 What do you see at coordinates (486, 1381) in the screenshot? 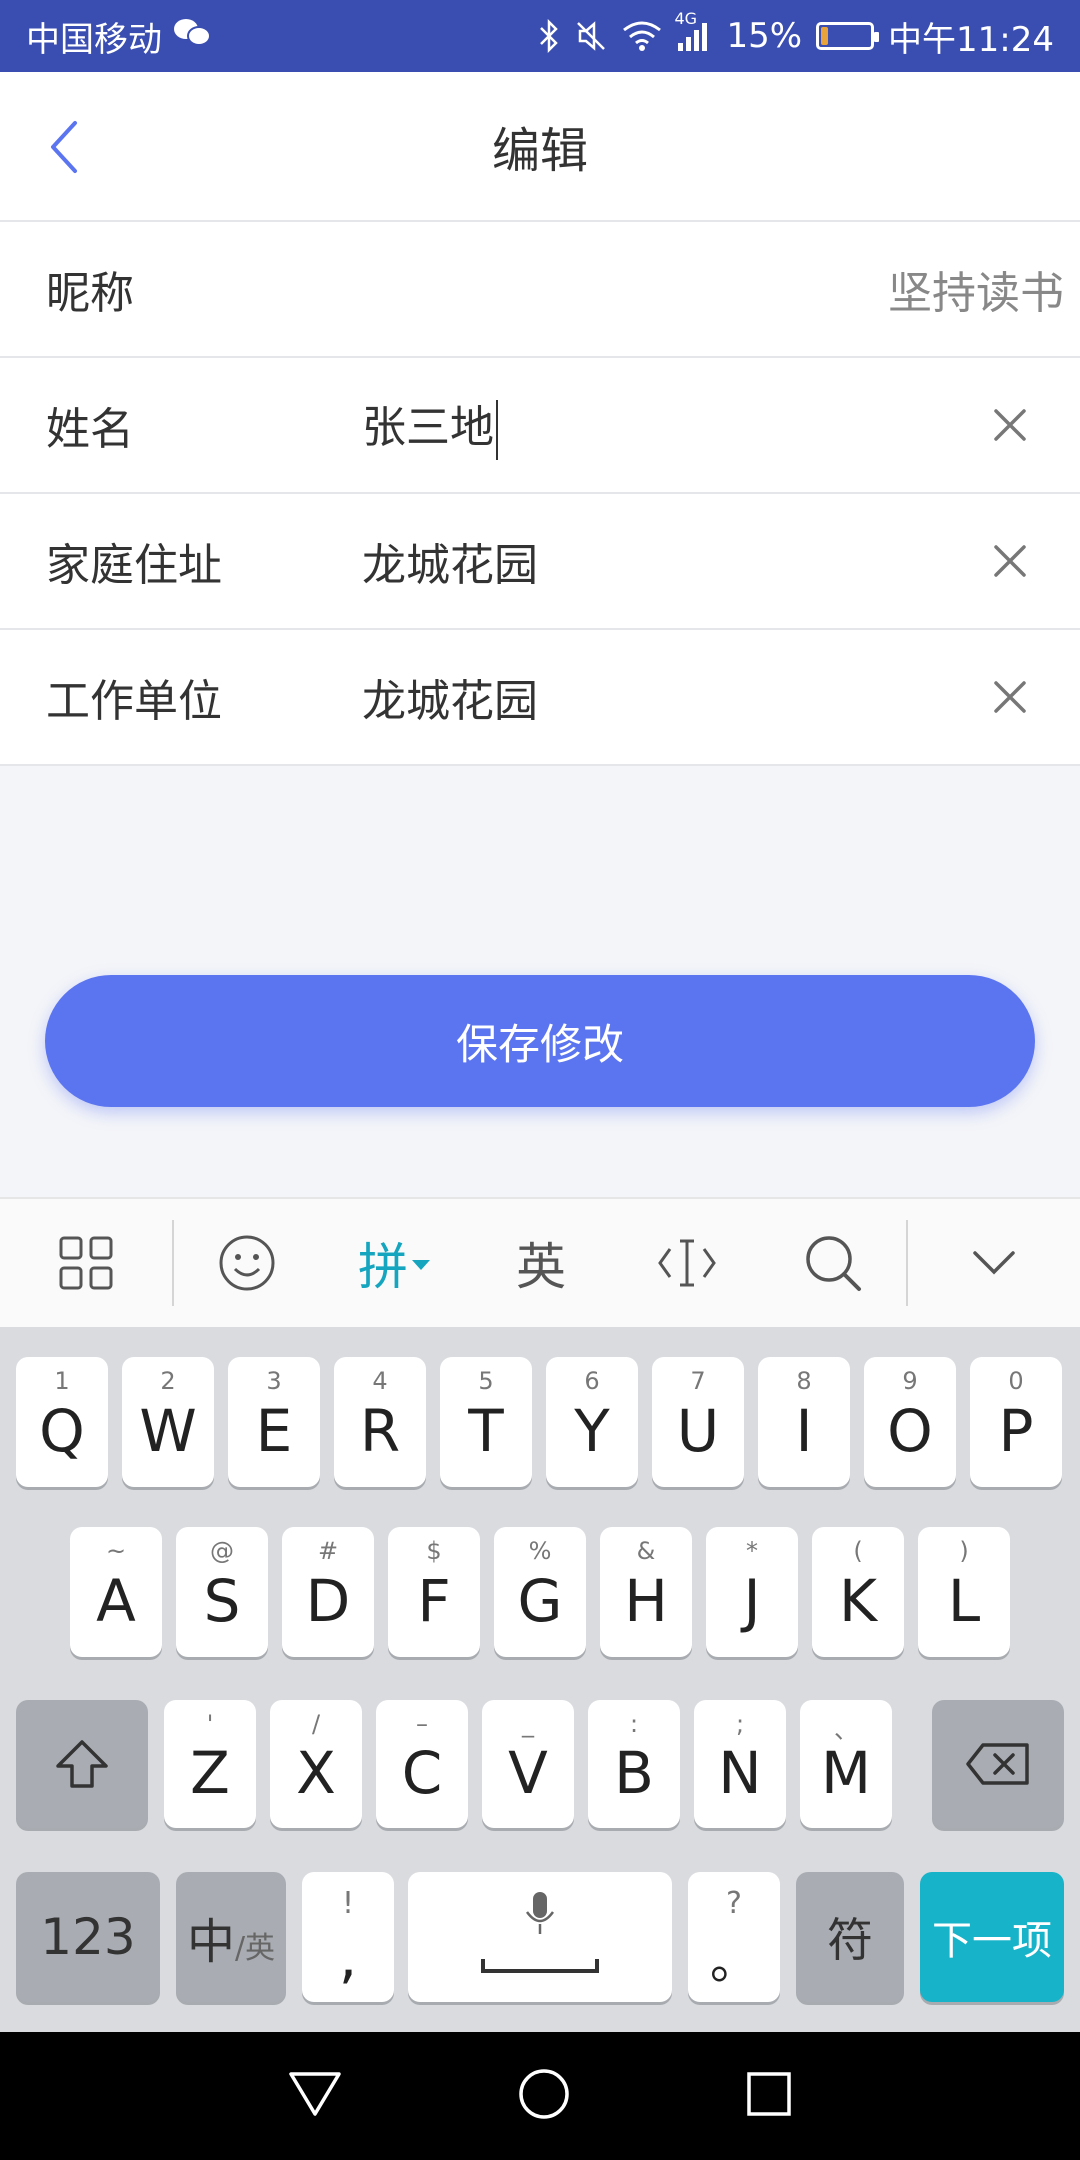
I see `key-hint: 5` at bounding box center [486, 1381].